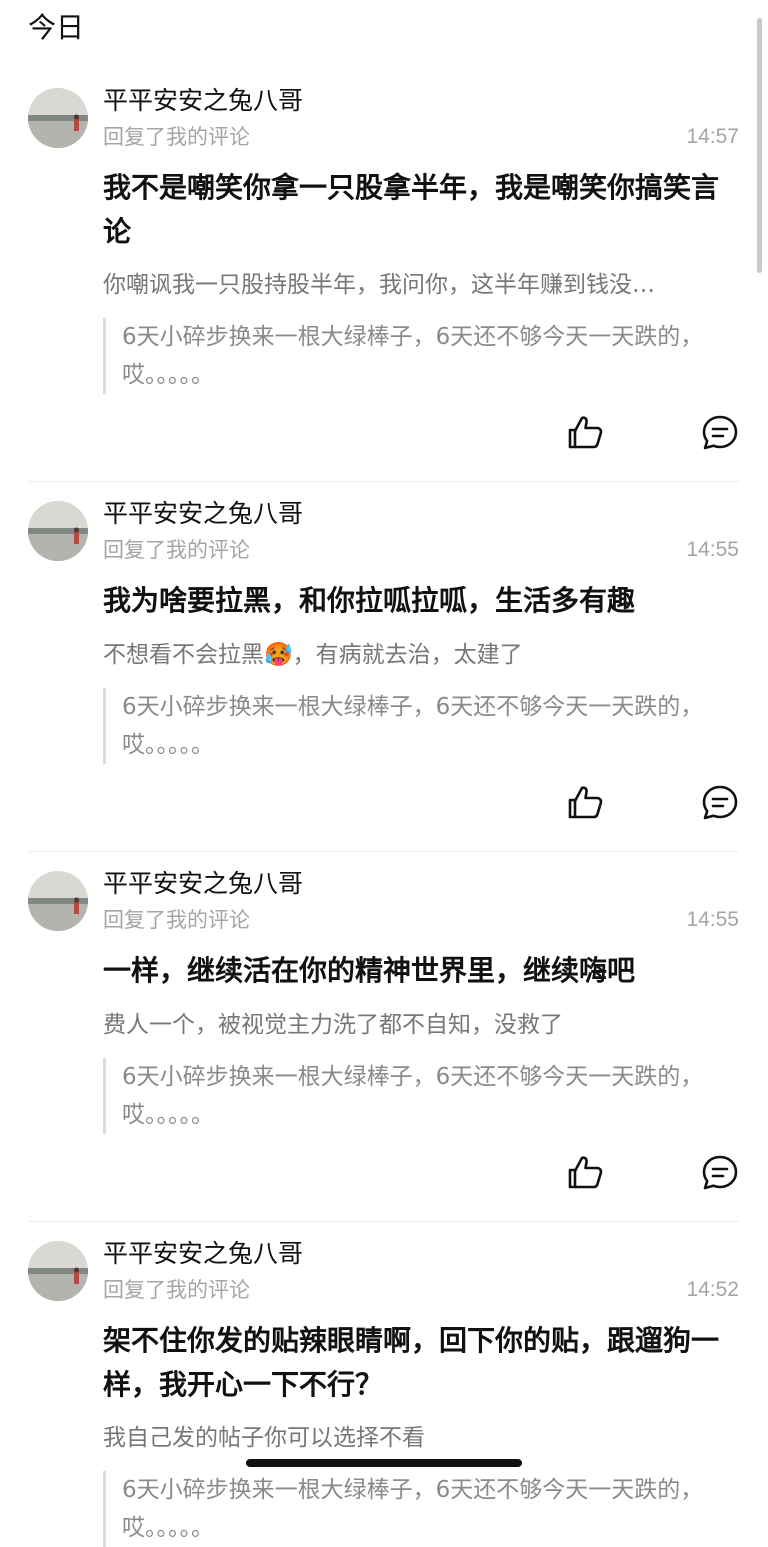 Image resolution: width=768 pixels, height=1547 pixels. Describe the element at coordinates (418, 601) in the screenshot. I see `comment-text: 我为啥要拉黑，和你拉呱拉呱，生活多有趣` at that location.